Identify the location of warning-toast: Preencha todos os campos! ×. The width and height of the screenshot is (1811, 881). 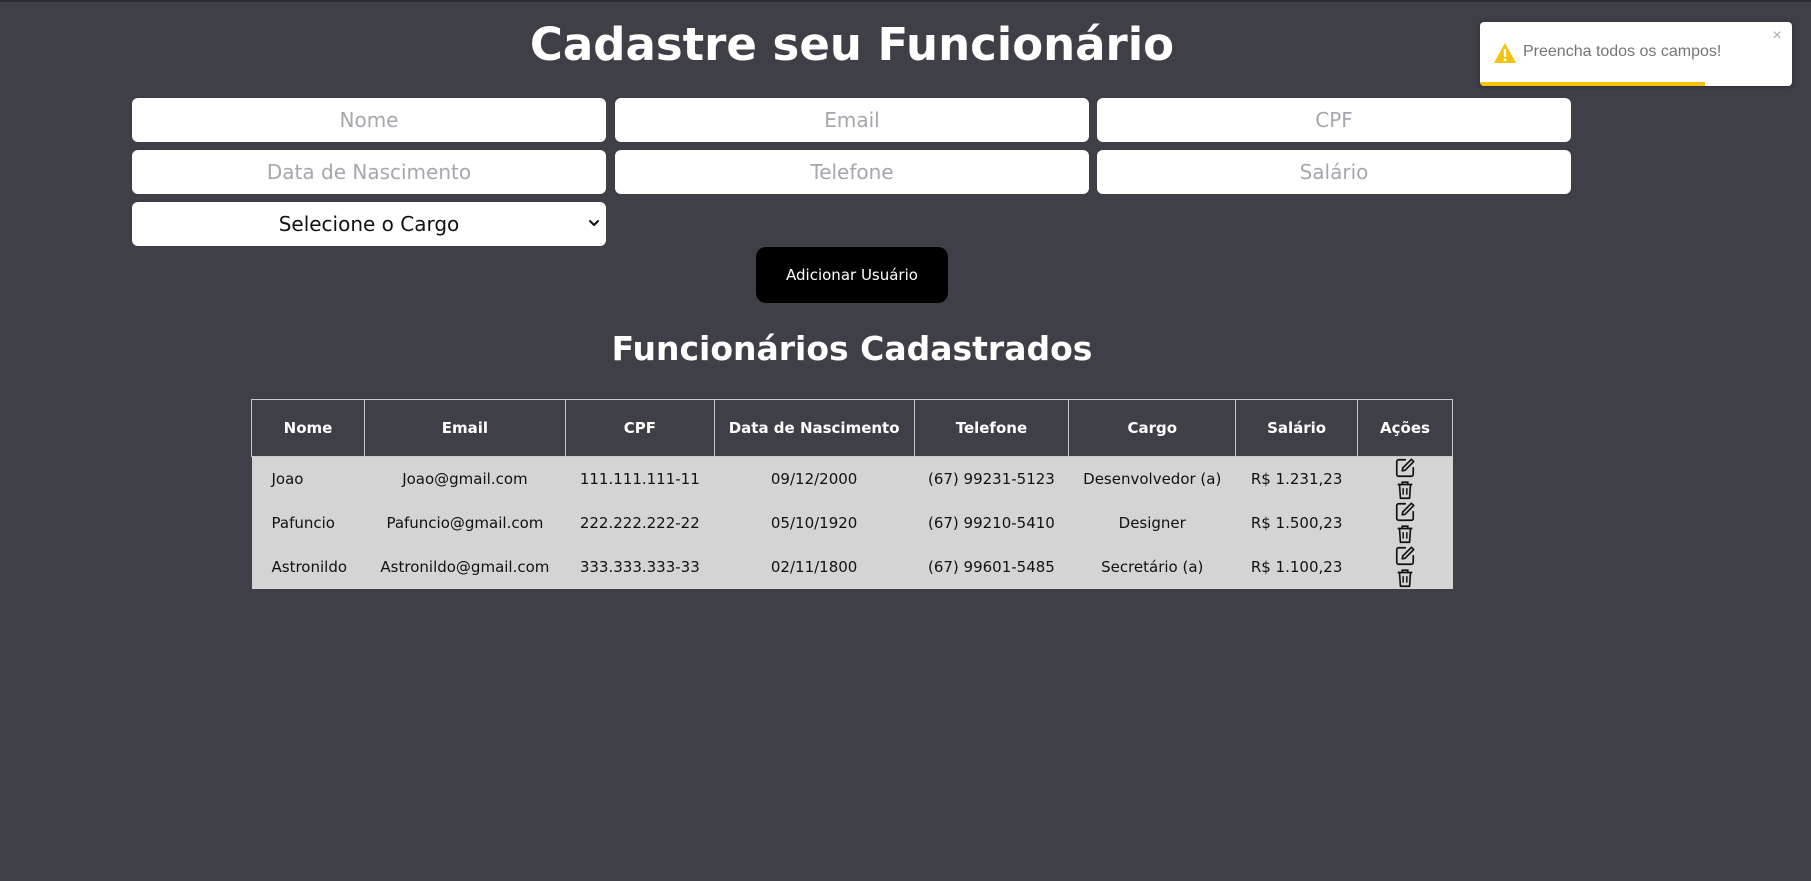
(1636, 54).